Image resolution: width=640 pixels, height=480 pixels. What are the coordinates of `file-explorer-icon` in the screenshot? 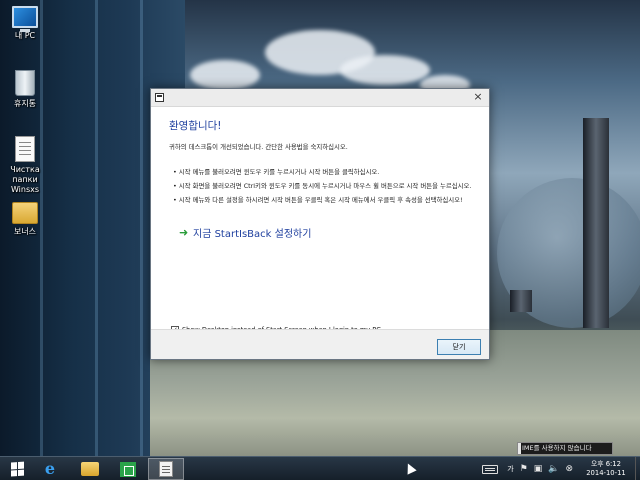 It's located at (90, 469).